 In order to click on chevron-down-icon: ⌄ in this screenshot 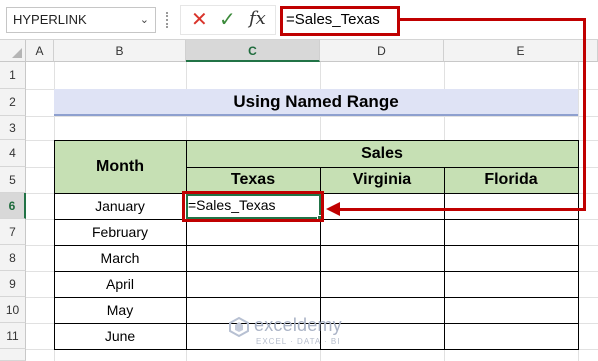, I will do `click(144, 20)`.